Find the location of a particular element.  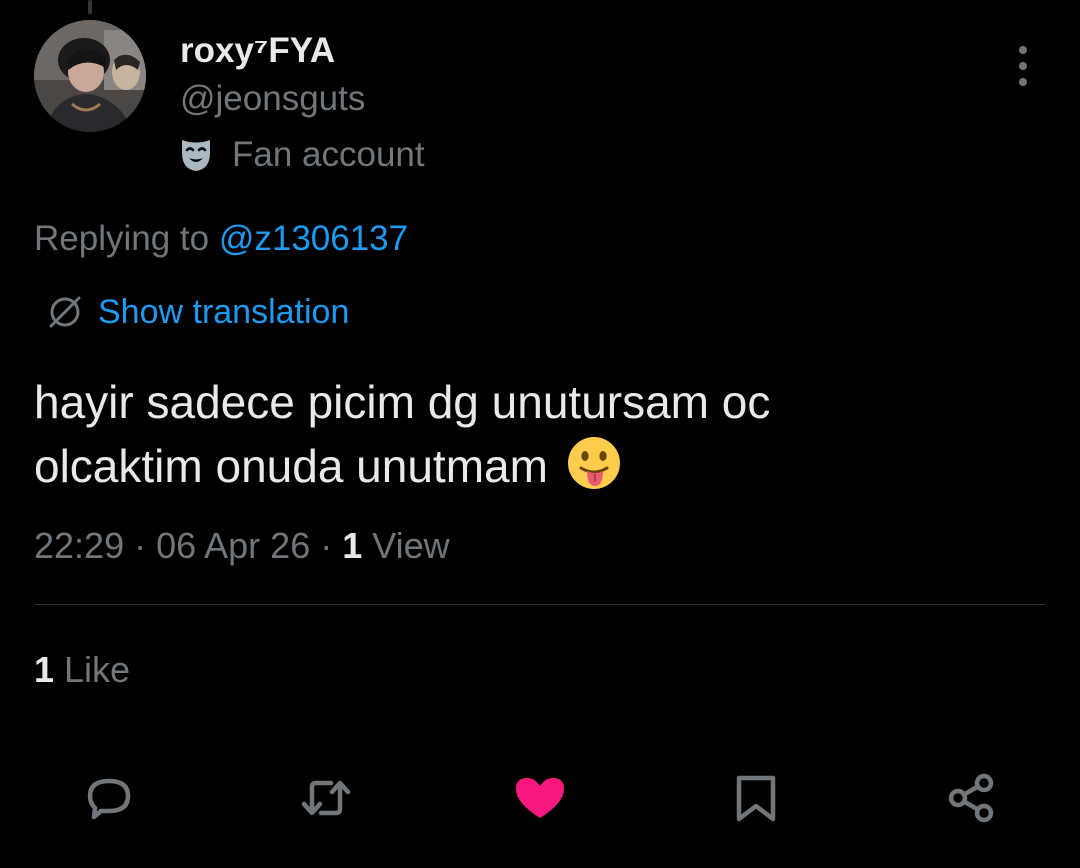

tweet-meta: 22:29 · 06 Apr 26 · 1 View is located at coordinates (242, 546).